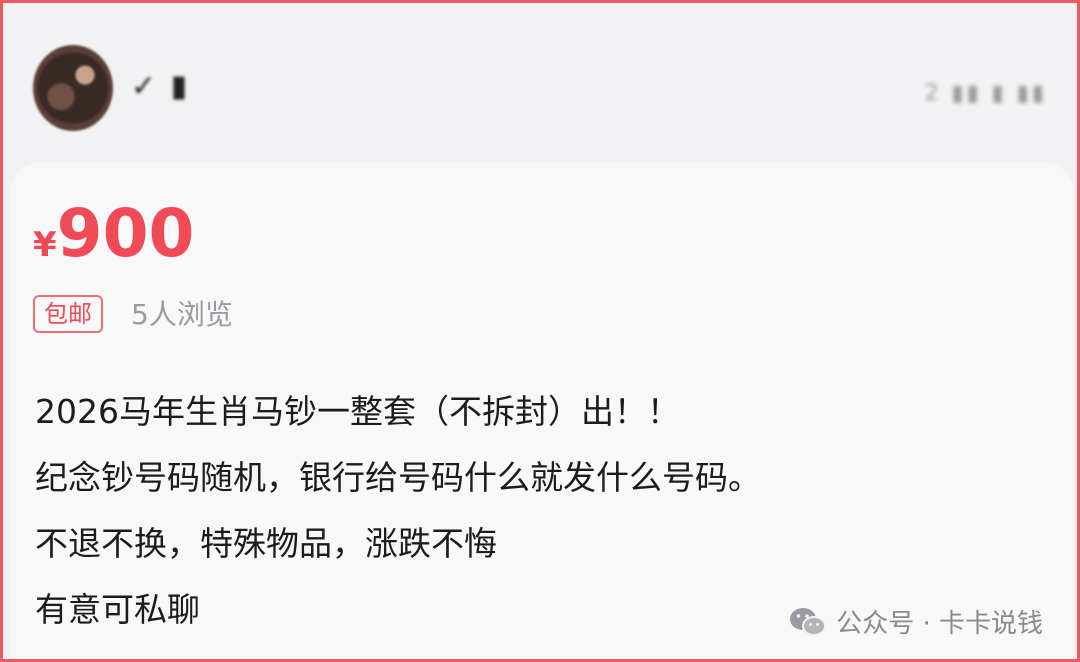 This screenshot has height=662, width=1080. Describe the element at coordinates (117, 609) in the screenshot. I see `description-line: 有意可私聊` at that location.